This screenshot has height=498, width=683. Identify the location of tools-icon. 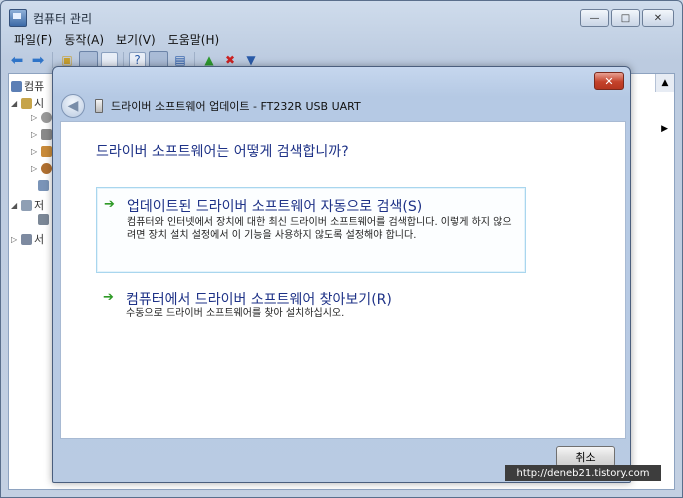
(26, 103).